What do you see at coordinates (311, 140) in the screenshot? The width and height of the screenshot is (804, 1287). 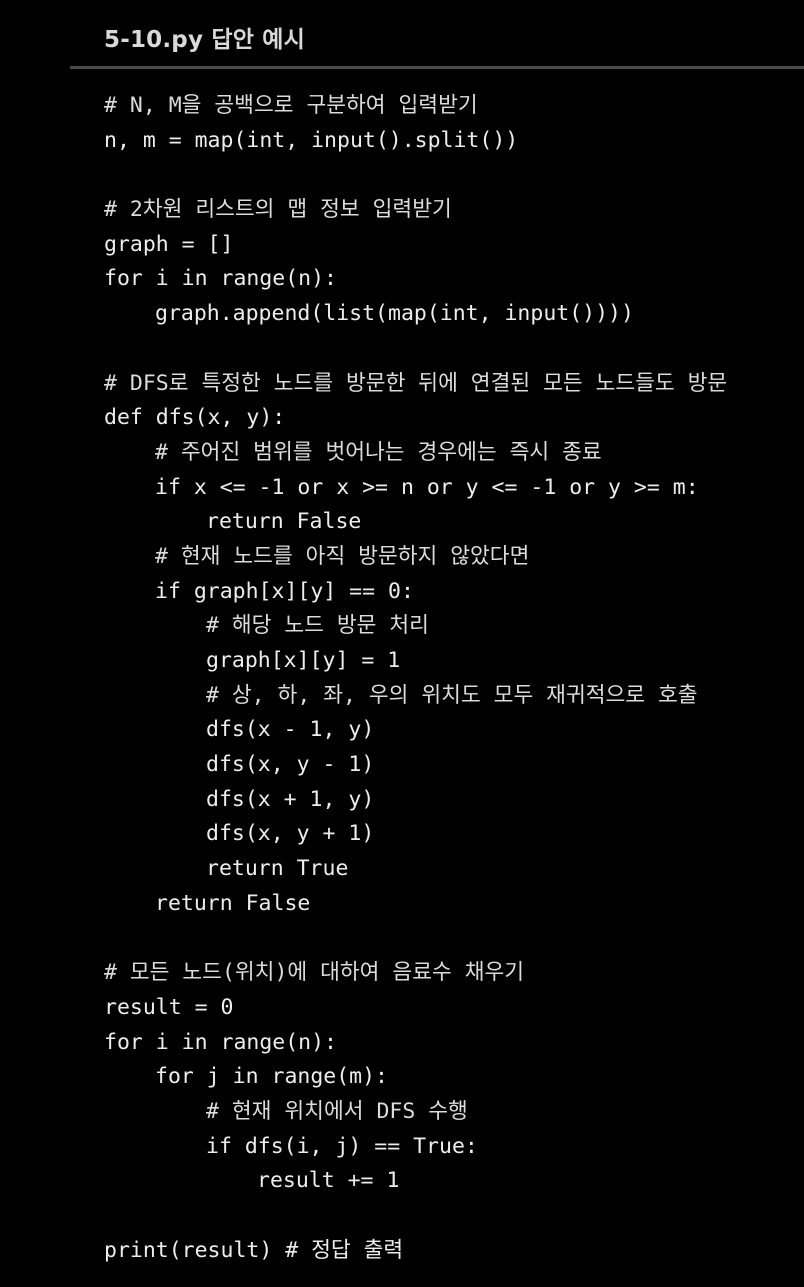 I see `code-line: n, m = map(int, input().split())` at bounding box center [311, 140].